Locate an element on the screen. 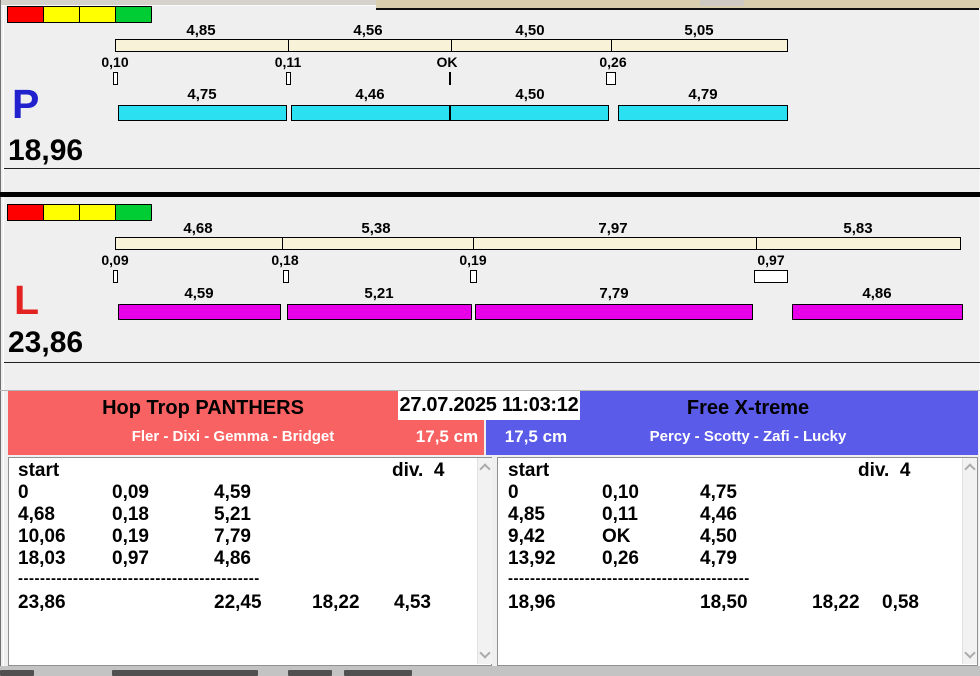 This screenshot has height=676, width=980. table-cell: 9,42 is located at coordinates (526, 536).